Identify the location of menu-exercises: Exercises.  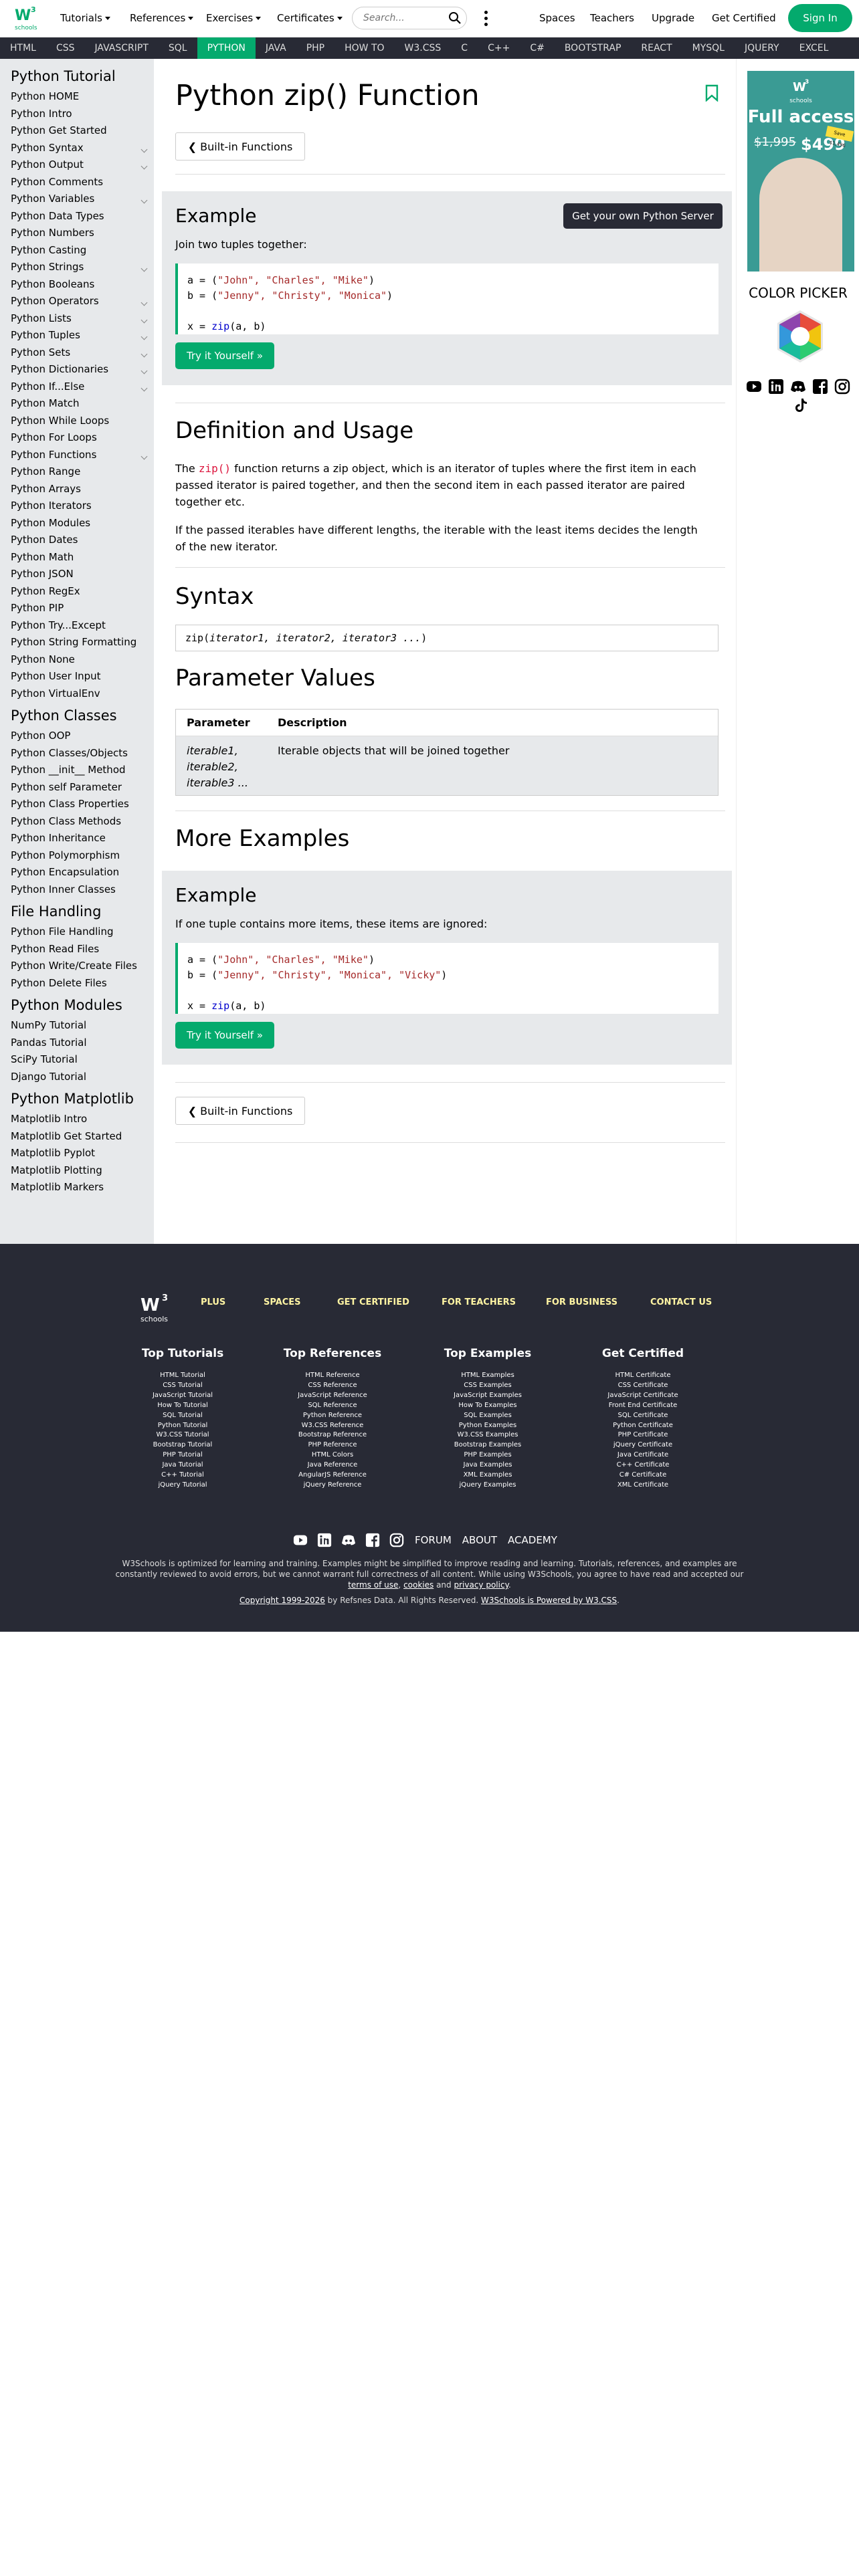
(234, 18).